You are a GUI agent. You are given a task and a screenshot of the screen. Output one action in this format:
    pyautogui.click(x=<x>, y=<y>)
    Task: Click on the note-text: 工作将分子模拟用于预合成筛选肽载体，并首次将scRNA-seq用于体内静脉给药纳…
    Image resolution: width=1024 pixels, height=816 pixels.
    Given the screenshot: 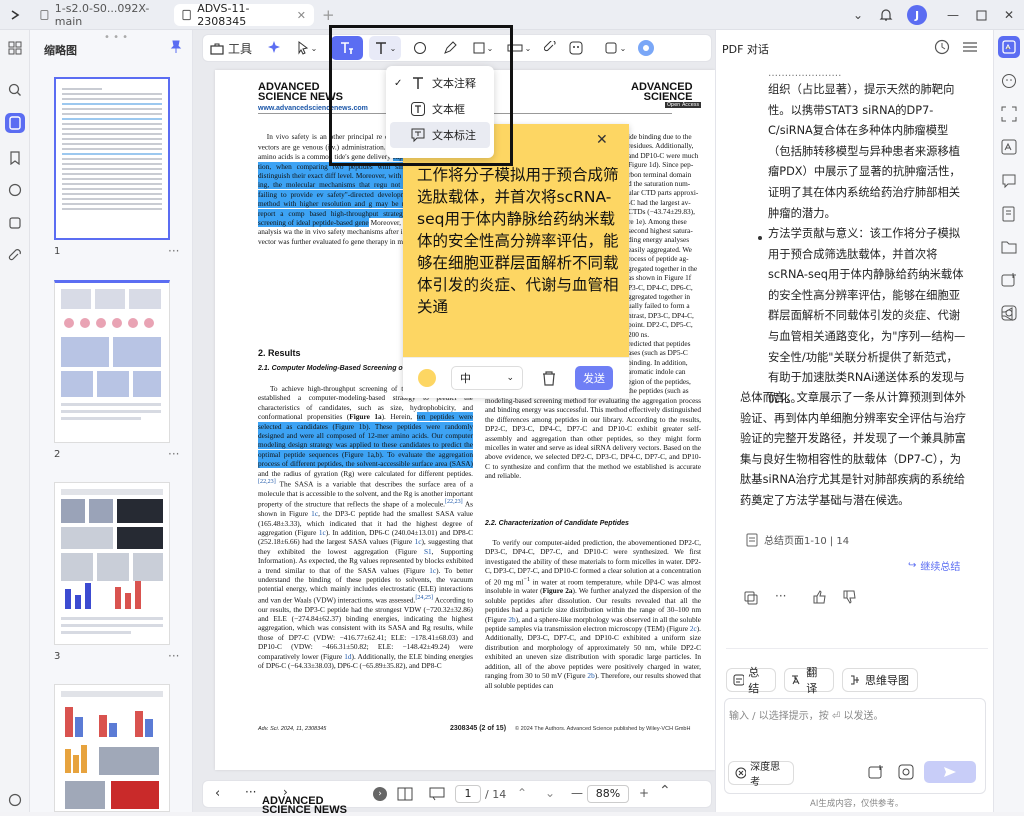 What is the action you would take?
    pyautogui.click(x=519, y=241)
    